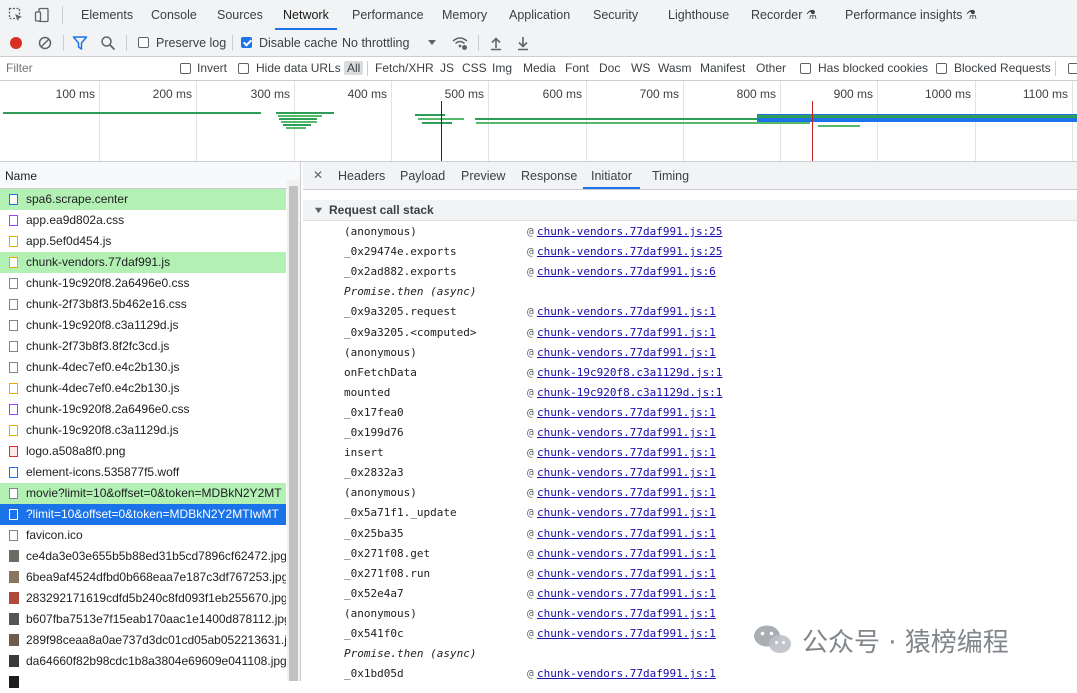 This screenshot has height=693, width=1077. What do you see at coordinates (318, 210) in the screenshot?
I see `collapse-triangle-icon` at bounding box center [318, 210].